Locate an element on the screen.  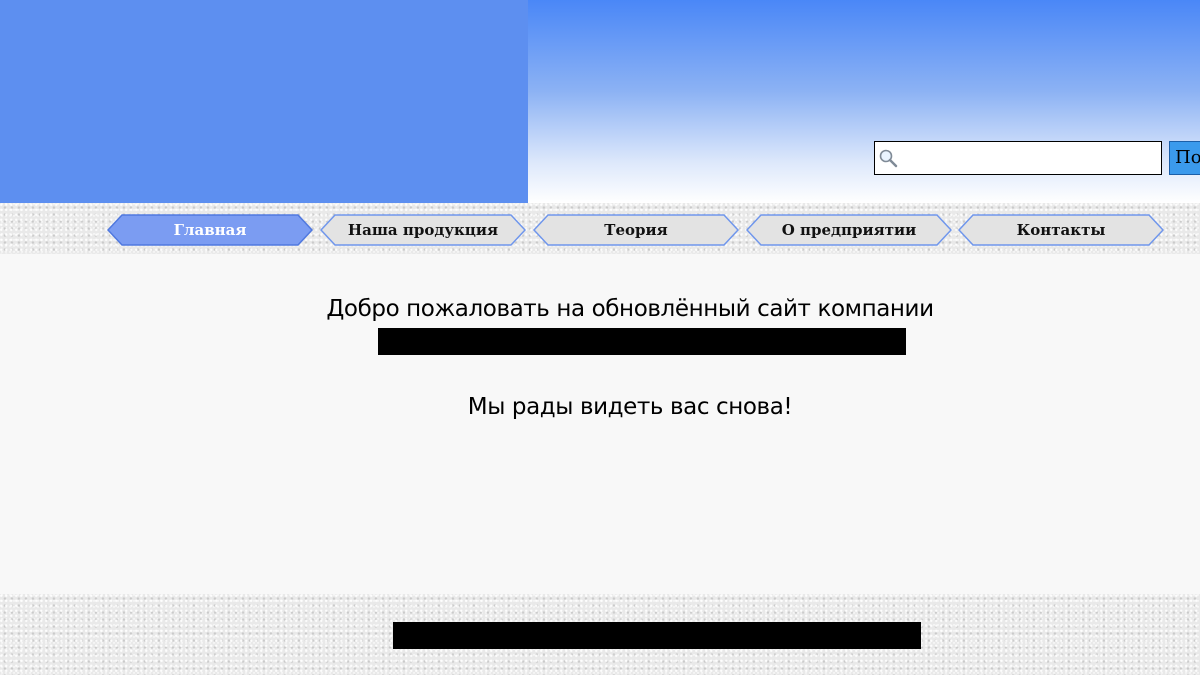
site-footer is located at coordinates (600, 634).